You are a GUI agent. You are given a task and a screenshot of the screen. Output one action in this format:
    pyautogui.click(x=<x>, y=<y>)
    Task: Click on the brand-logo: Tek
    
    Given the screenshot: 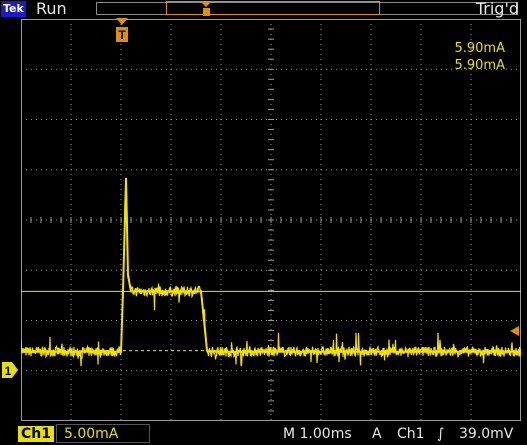 What is the action you would take?
    pyautogui.click(x=13, y=9)
    